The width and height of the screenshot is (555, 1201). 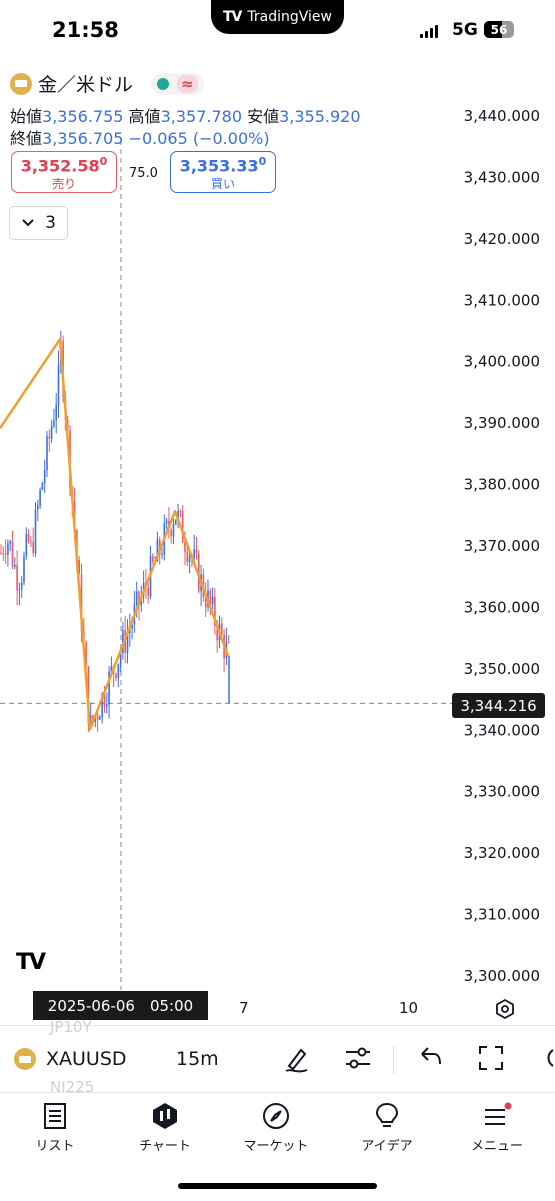 I want to click on y-tick-label: 3,420.000, so click(x=502, y=239).